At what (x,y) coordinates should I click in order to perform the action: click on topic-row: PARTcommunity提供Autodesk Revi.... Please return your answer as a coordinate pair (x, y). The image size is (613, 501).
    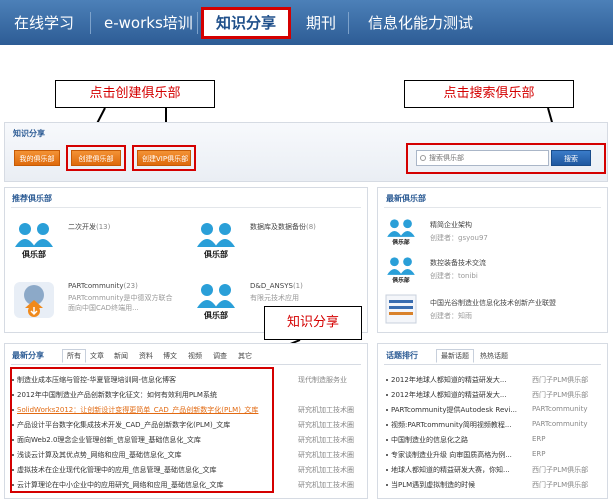
    Looking at the image, I should click on (451, 410).